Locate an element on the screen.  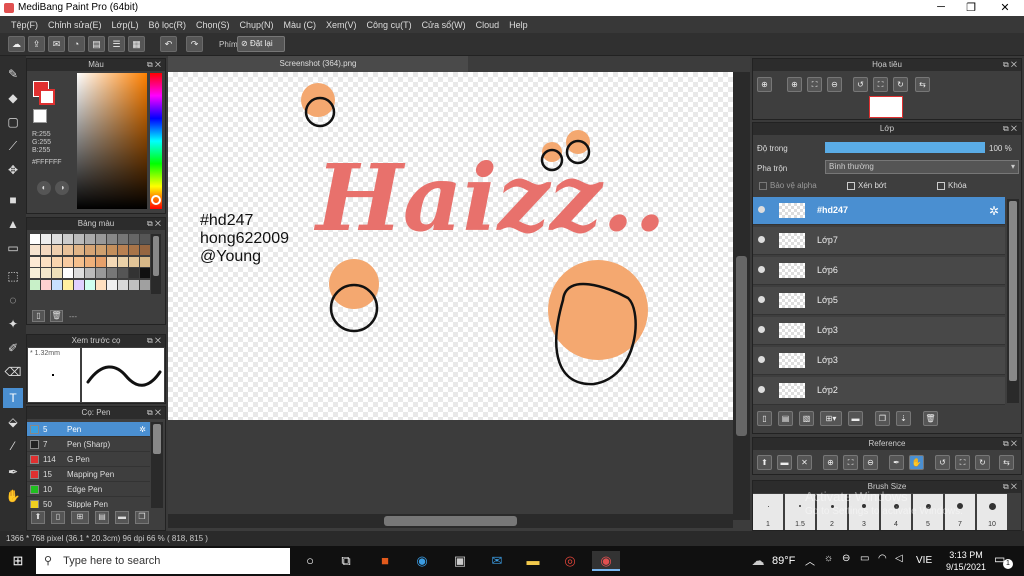
brush-menu-icon: ⊞ is located at coordinates (80, 517).